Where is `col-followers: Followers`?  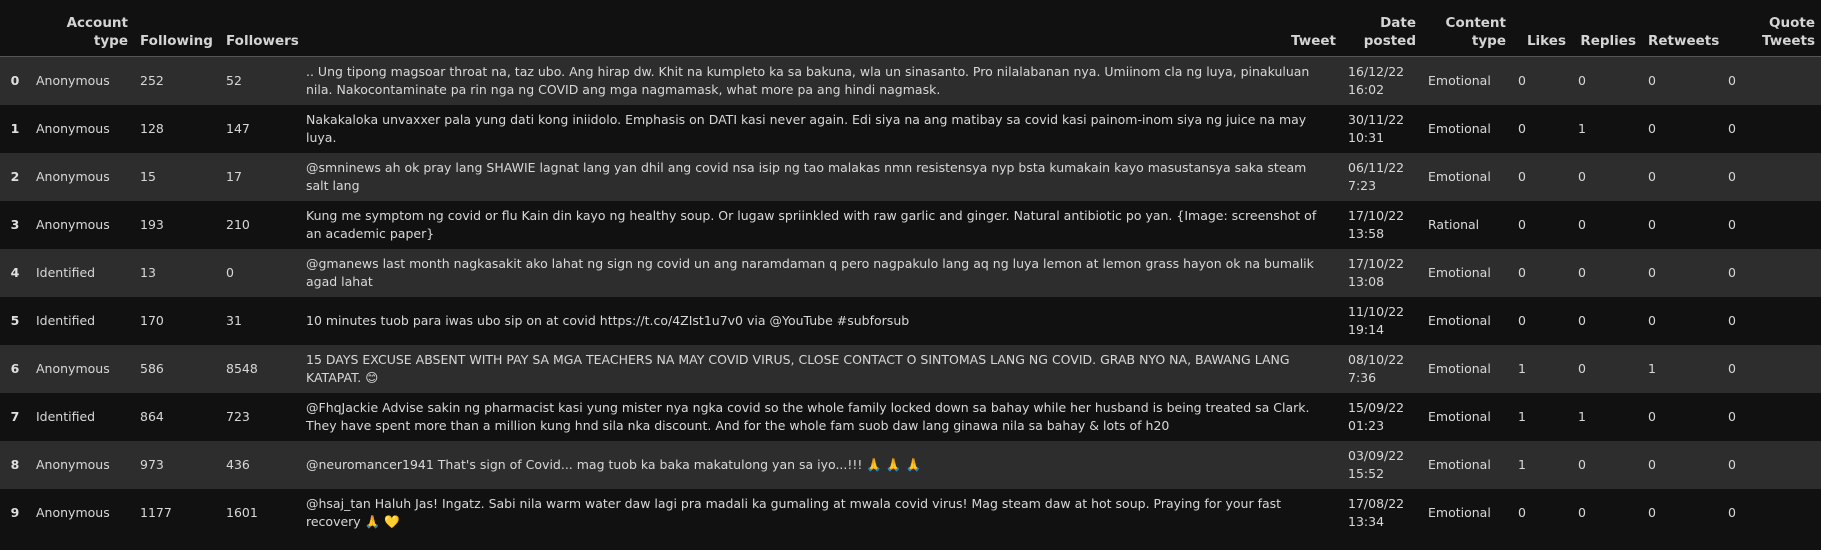
col-followers: Followers is located at coordinates (260, 28).